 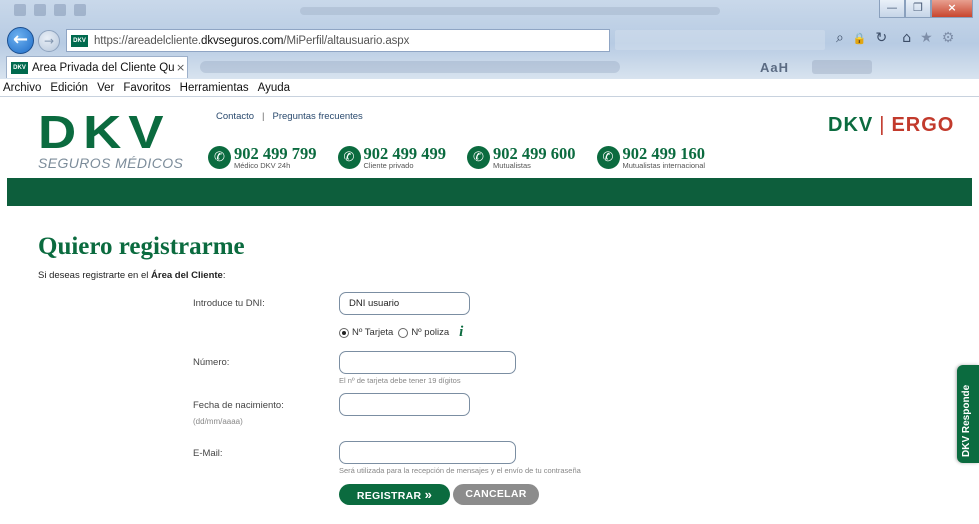 I want to click on minimize-button: —, so click(x=892, y=9).